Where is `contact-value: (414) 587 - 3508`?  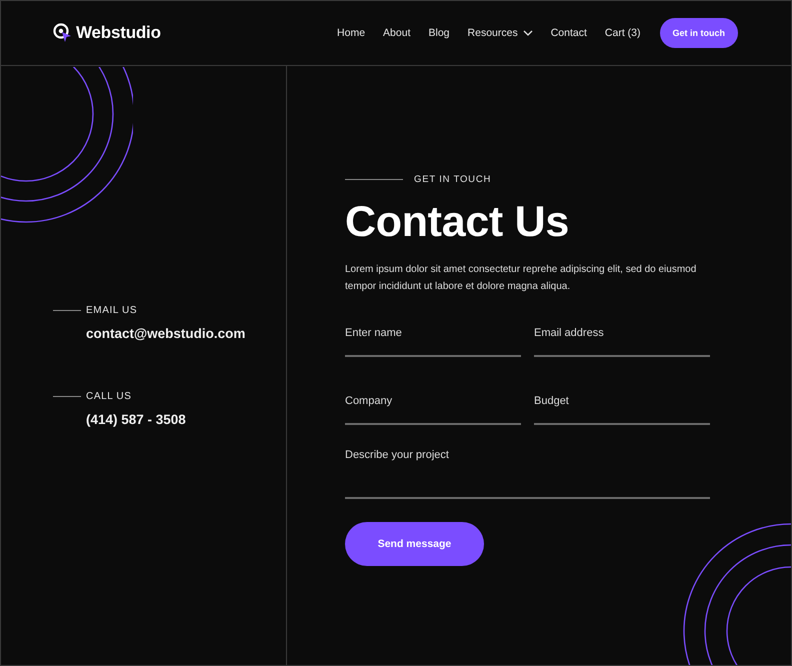
contact-value: (414) 587 - 3508 is located at coordinates (136, 419).